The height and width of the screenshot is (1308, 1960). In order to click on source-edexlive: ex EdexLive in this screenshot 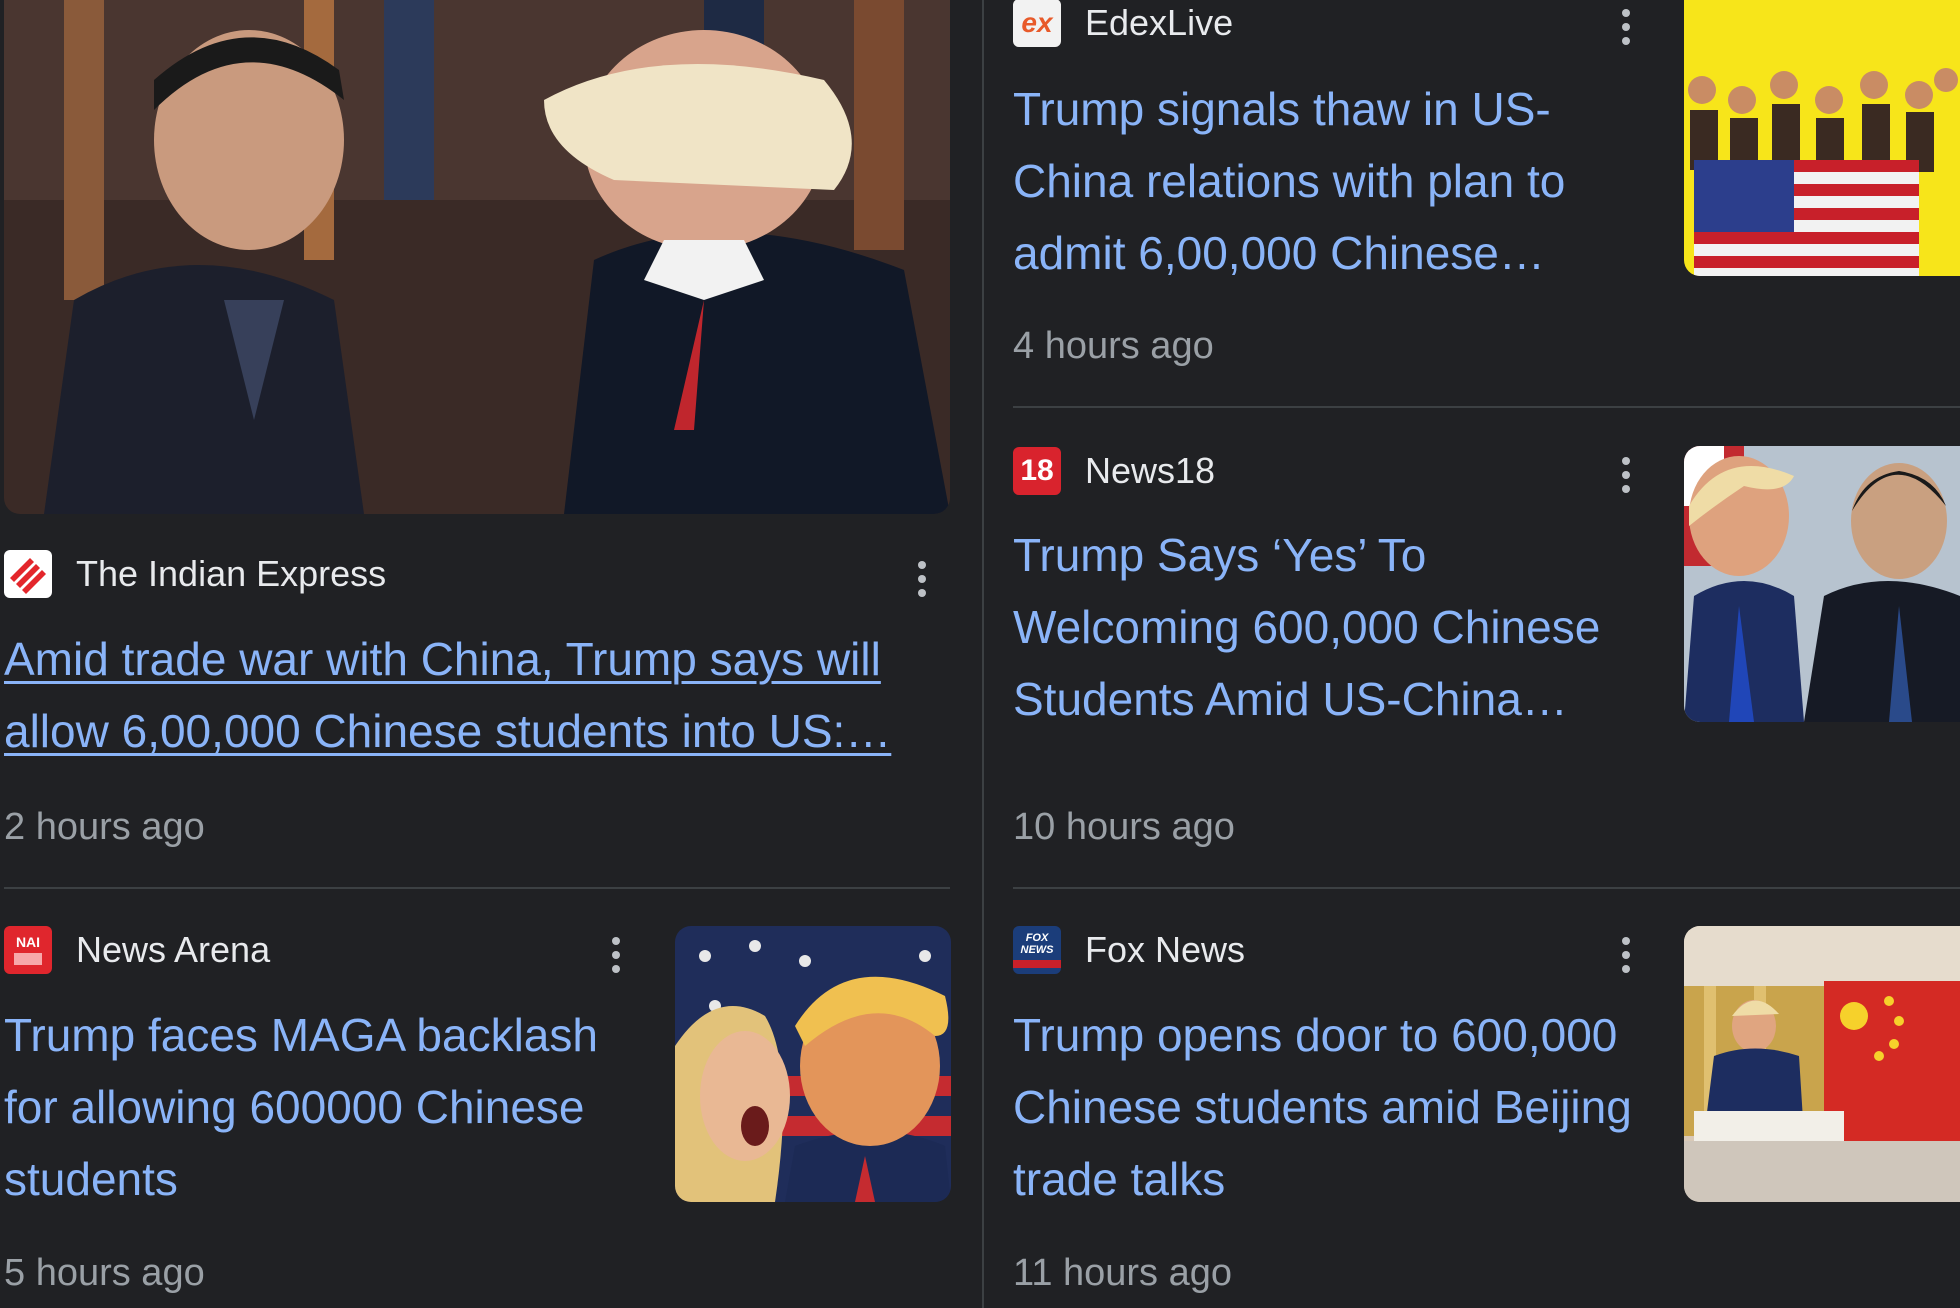, I will do `click(1123, 24)`.